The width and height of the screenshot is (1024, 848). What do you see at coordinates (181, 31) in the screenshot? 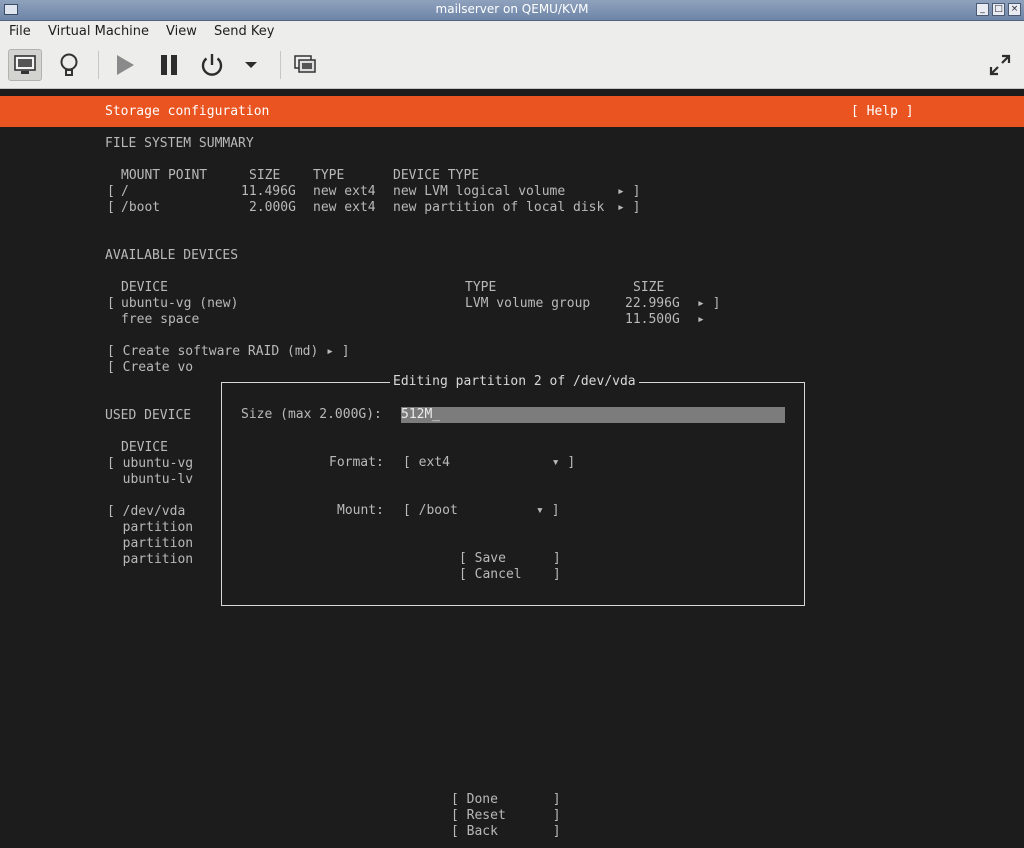
I see `menu-view: View` at bounding box center [181, 31].